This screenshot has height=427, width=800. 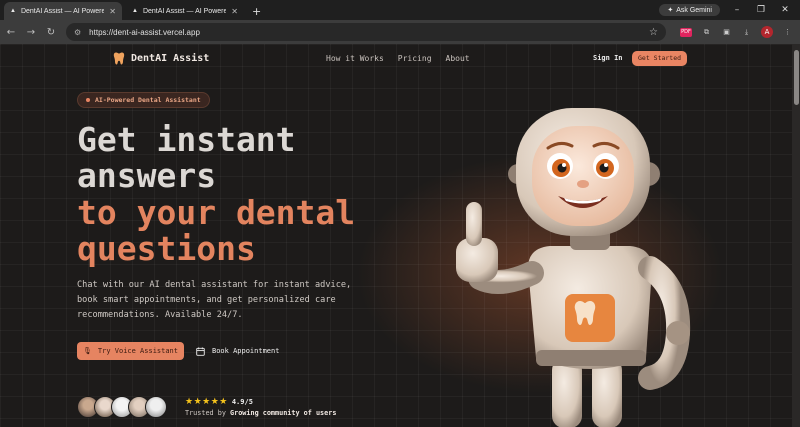 I want to click on more-menu-icon: ⋮, so click(x=787, y=32).